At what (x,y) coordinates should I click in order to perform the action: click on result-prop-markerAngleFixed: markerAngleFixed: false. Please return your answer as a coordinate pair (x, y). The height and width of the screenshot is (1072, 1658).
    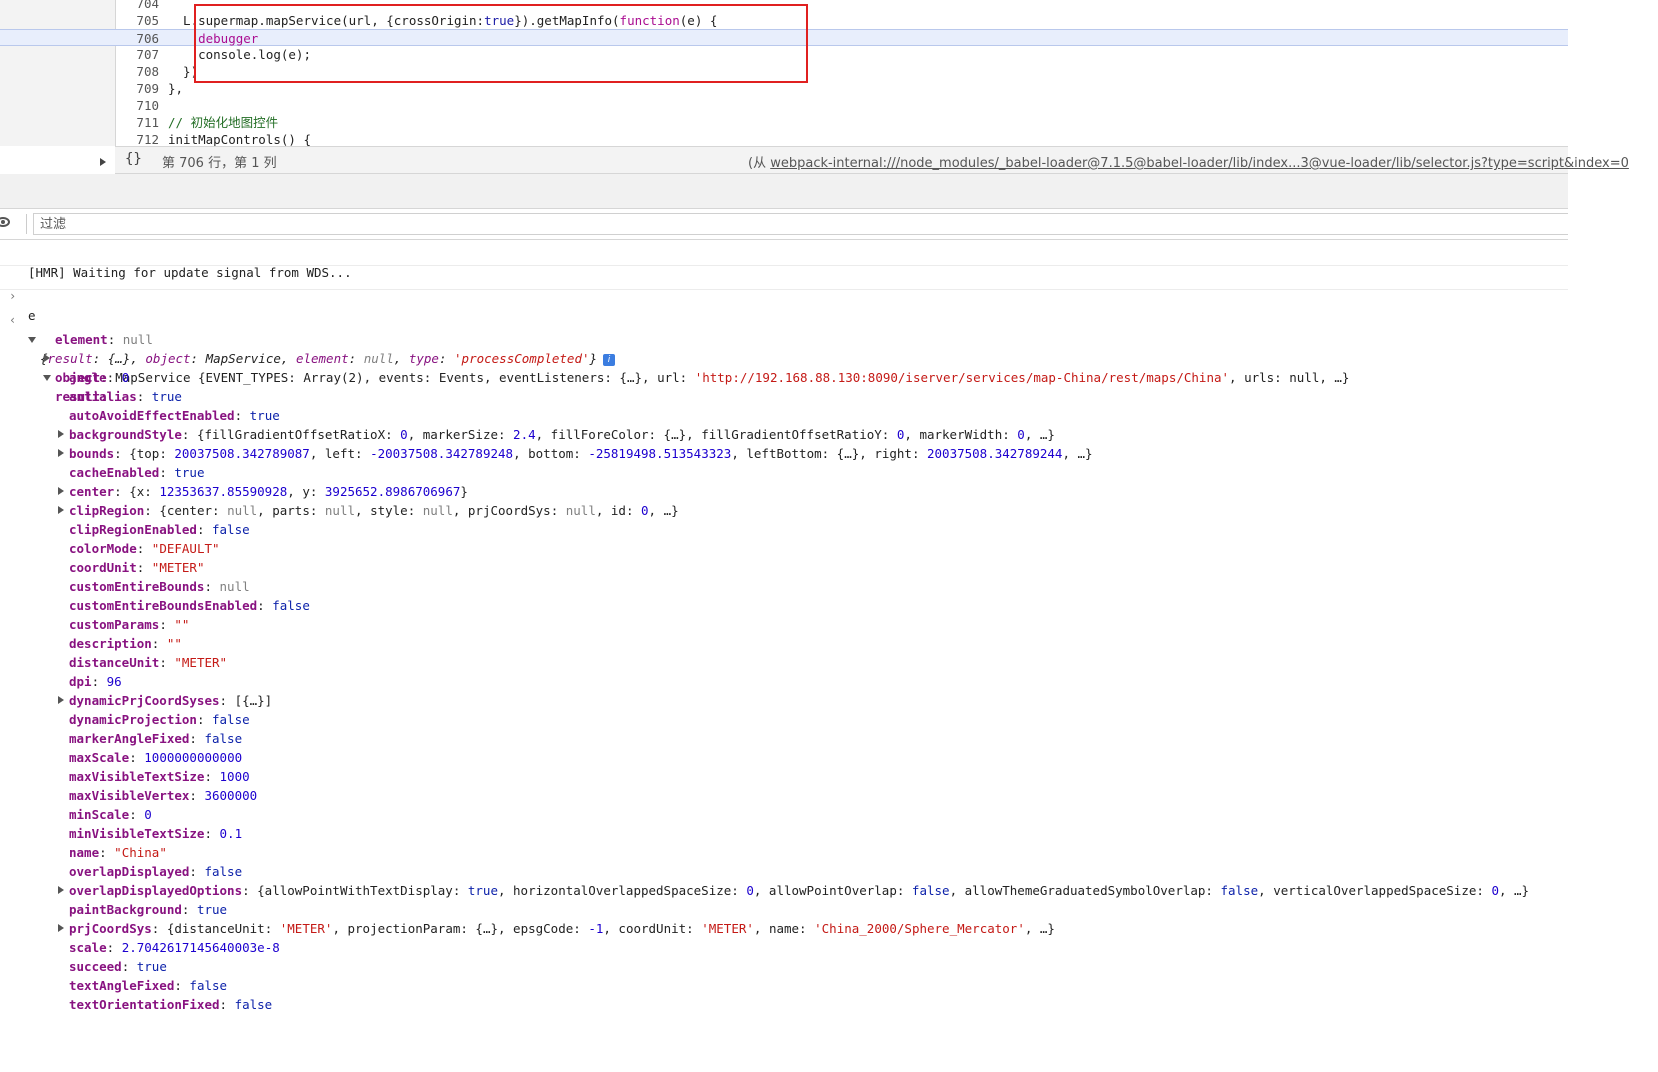
    Looking at the image, I should click on (784, 738).